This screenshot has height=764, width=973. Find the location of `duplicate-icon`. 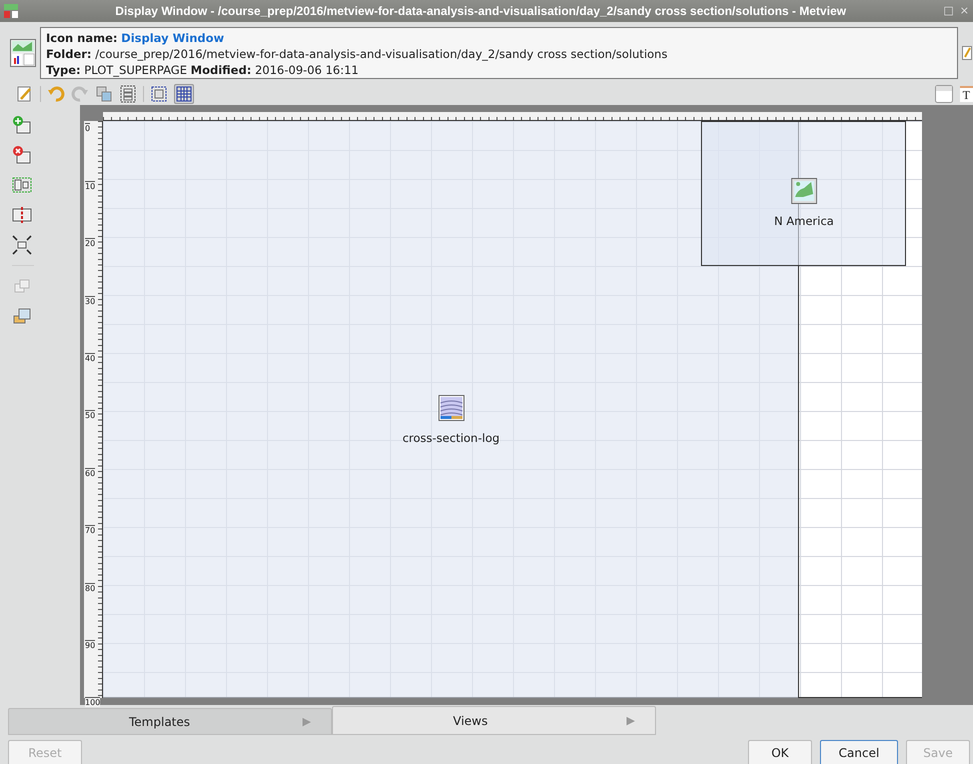

duplicate-icon is located at coordinates (104, 94).